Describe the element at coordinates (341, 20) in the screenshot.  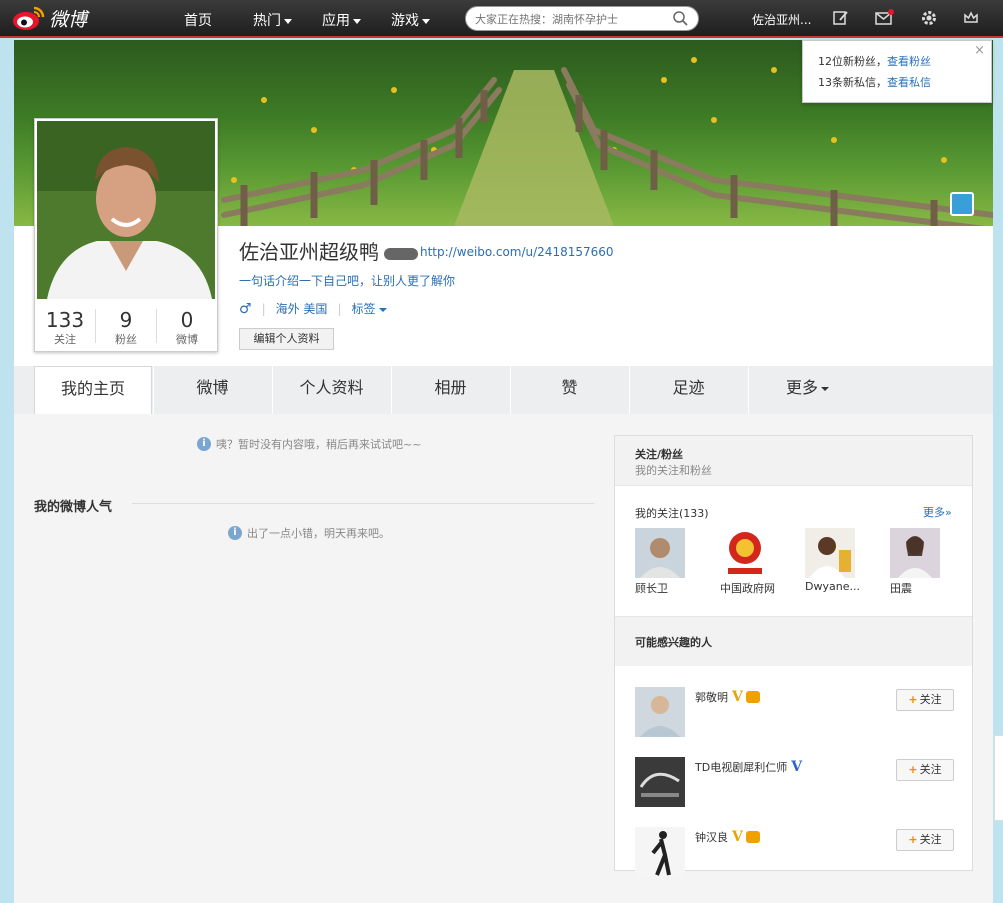
I see `nav-apps: 应用` at that location.